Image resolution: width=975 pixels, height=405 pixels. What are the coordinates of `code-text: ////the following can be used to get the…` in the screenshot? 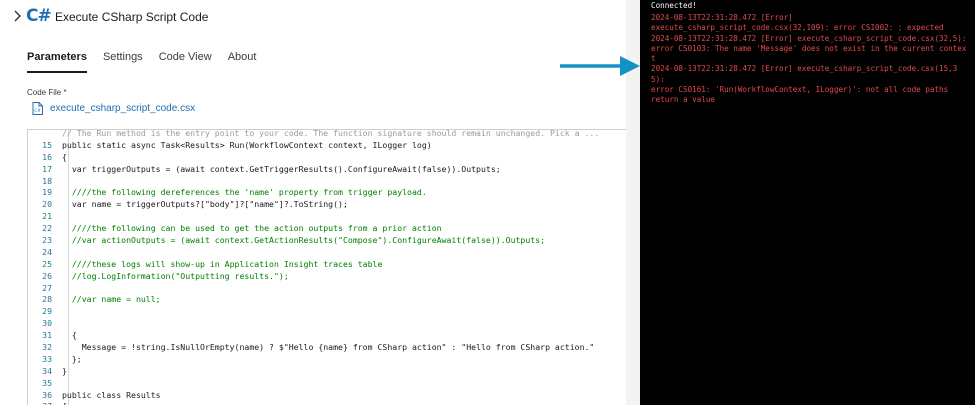 It's located at (252, 228).